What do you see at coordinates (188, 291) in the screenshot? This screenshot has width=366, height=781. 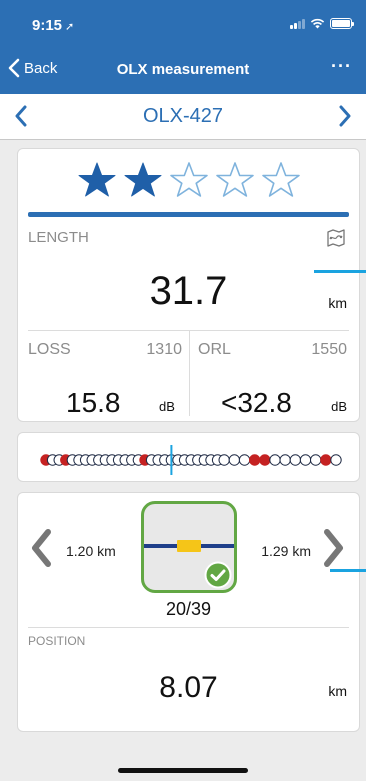 I see `length-value: 31.7` at bounding box center [188, 291].